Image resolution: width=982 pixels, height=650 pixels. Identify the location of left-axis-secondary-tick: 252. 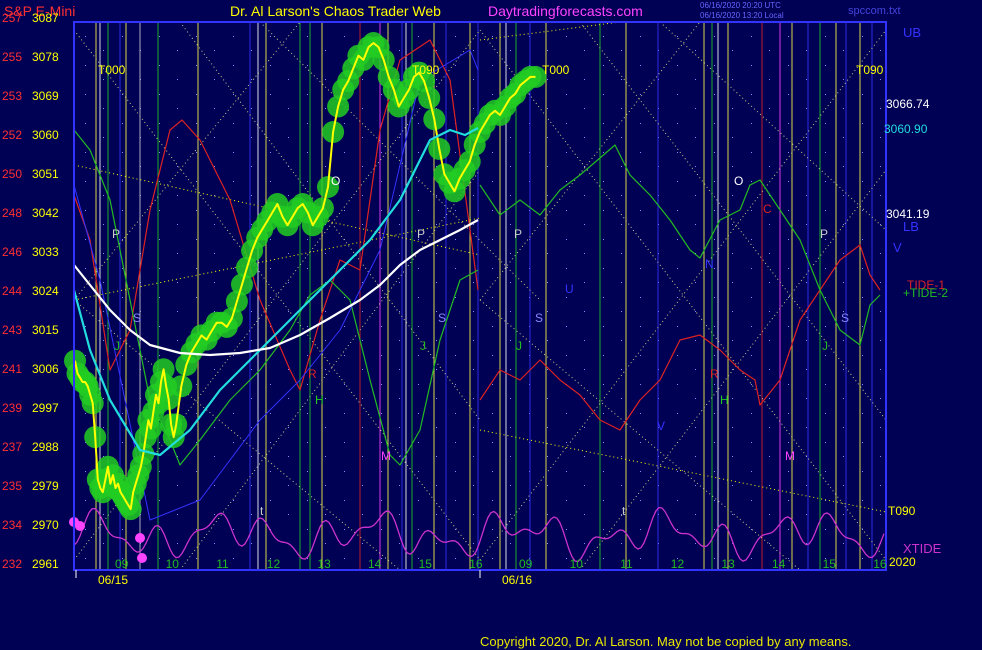
(12, 135).